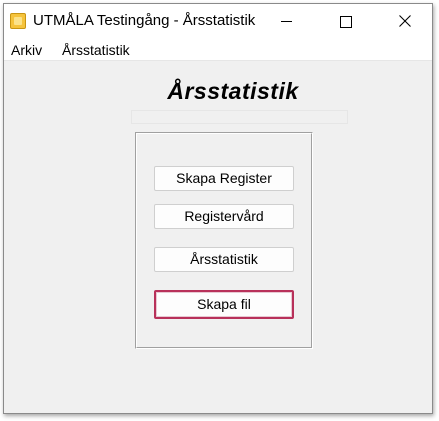 This screenshot has height=421, width=439. What do you see at coordinates (144, 20) in the screenshot?
I see `window-title: UTMÅLA Testingång - Årsstatistik` at bounding box center [144, 20].